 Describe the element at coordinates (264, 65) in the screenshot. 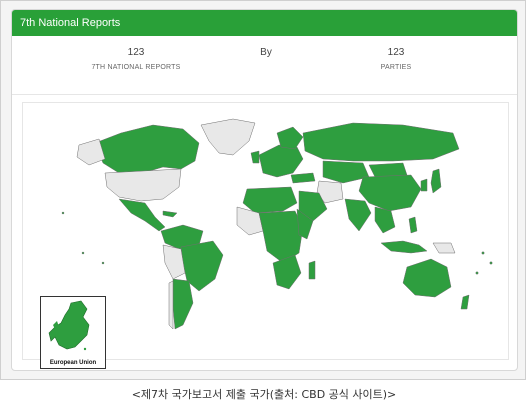

I see `stats-row: 123 7TH NATIONAL REPORTS By 123 PARTIES` at that location.